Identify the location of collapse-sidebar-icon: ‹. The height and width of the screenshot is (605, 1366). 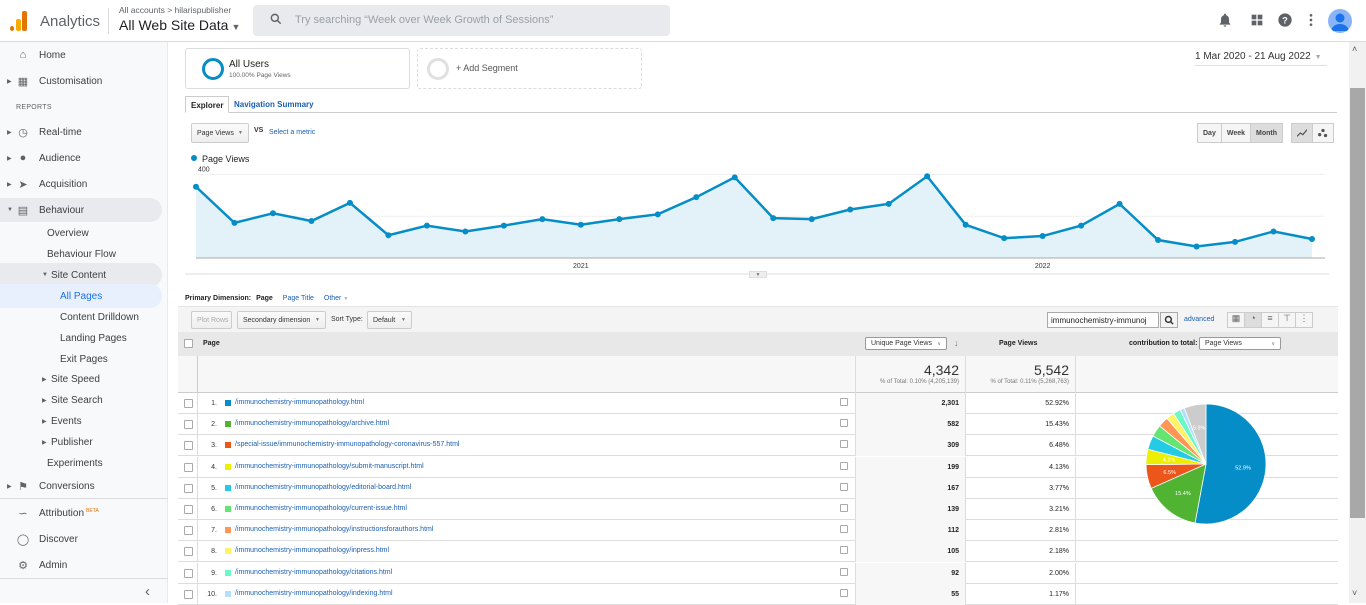
(147, 591).